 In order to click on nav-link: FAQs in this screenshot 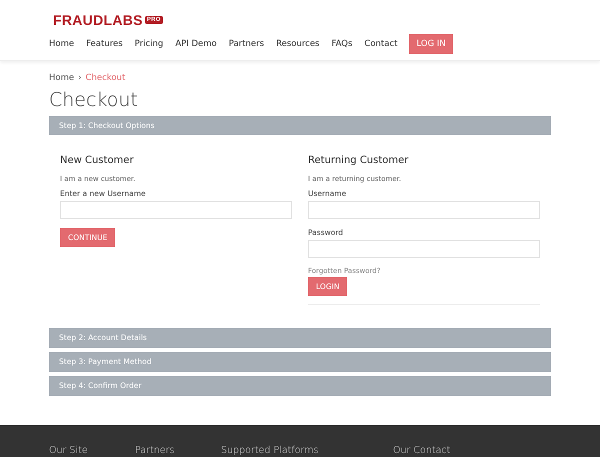, I will do `click(341, 44)`.